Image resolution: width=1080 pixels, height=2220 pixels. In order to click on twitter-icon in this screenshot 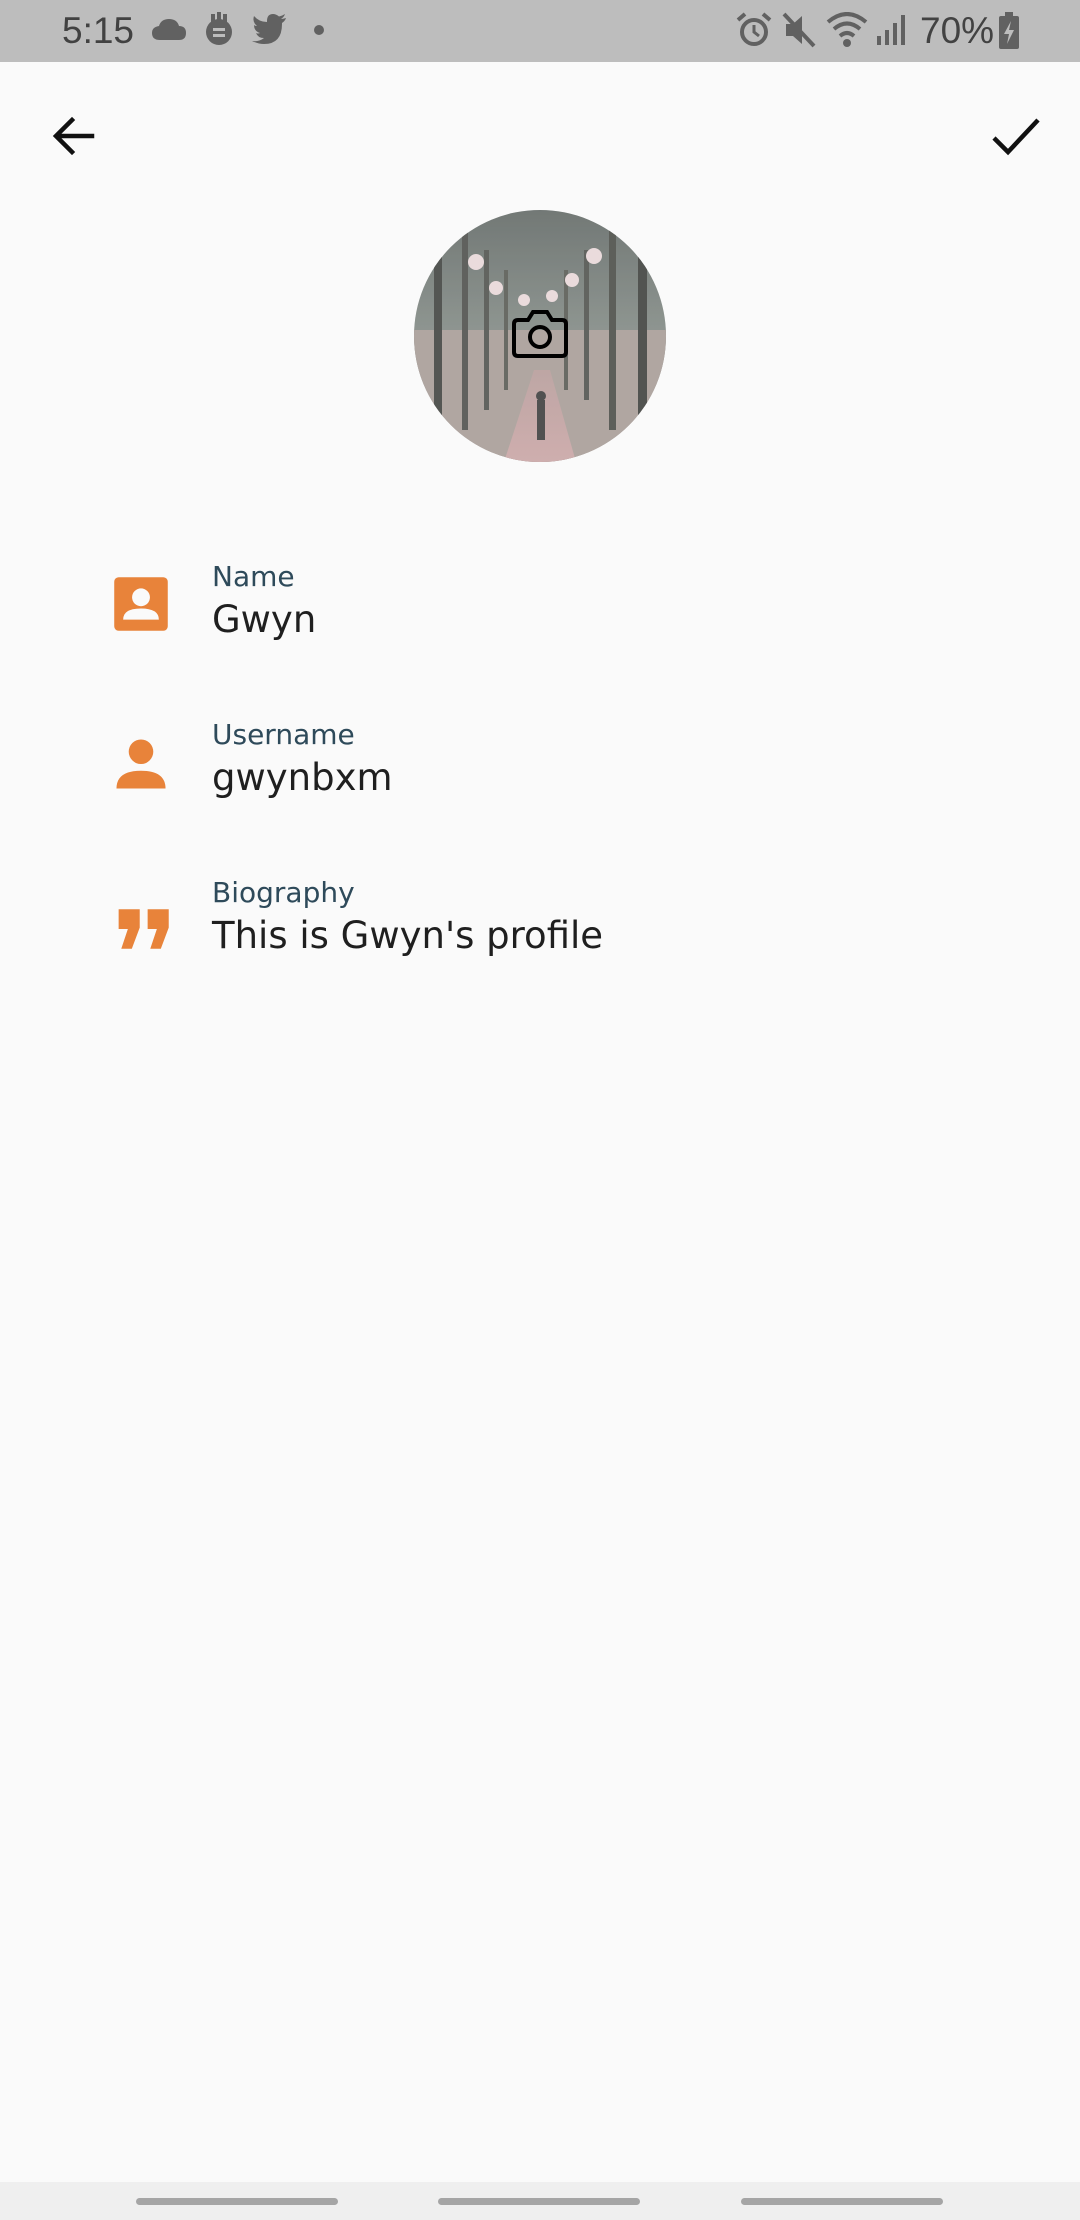, I will do `click(269, 29)`.